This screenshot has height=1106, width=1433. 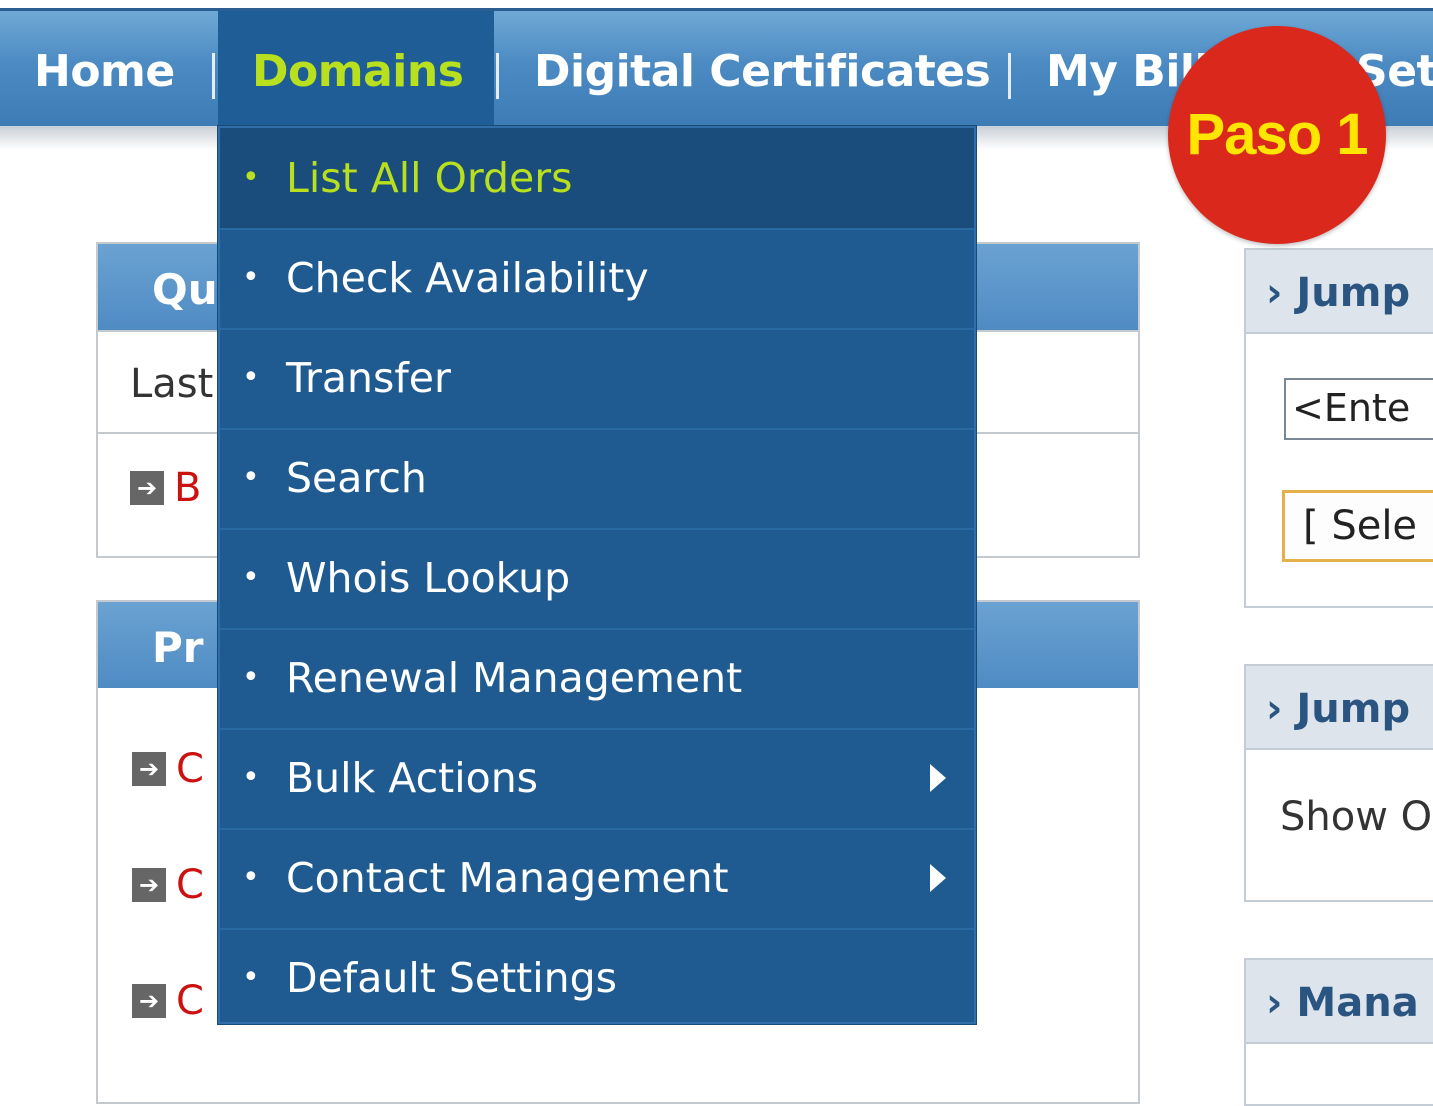 I want to click on jump-panel-2: › Jump Show O, so click(x=1338, y=783).